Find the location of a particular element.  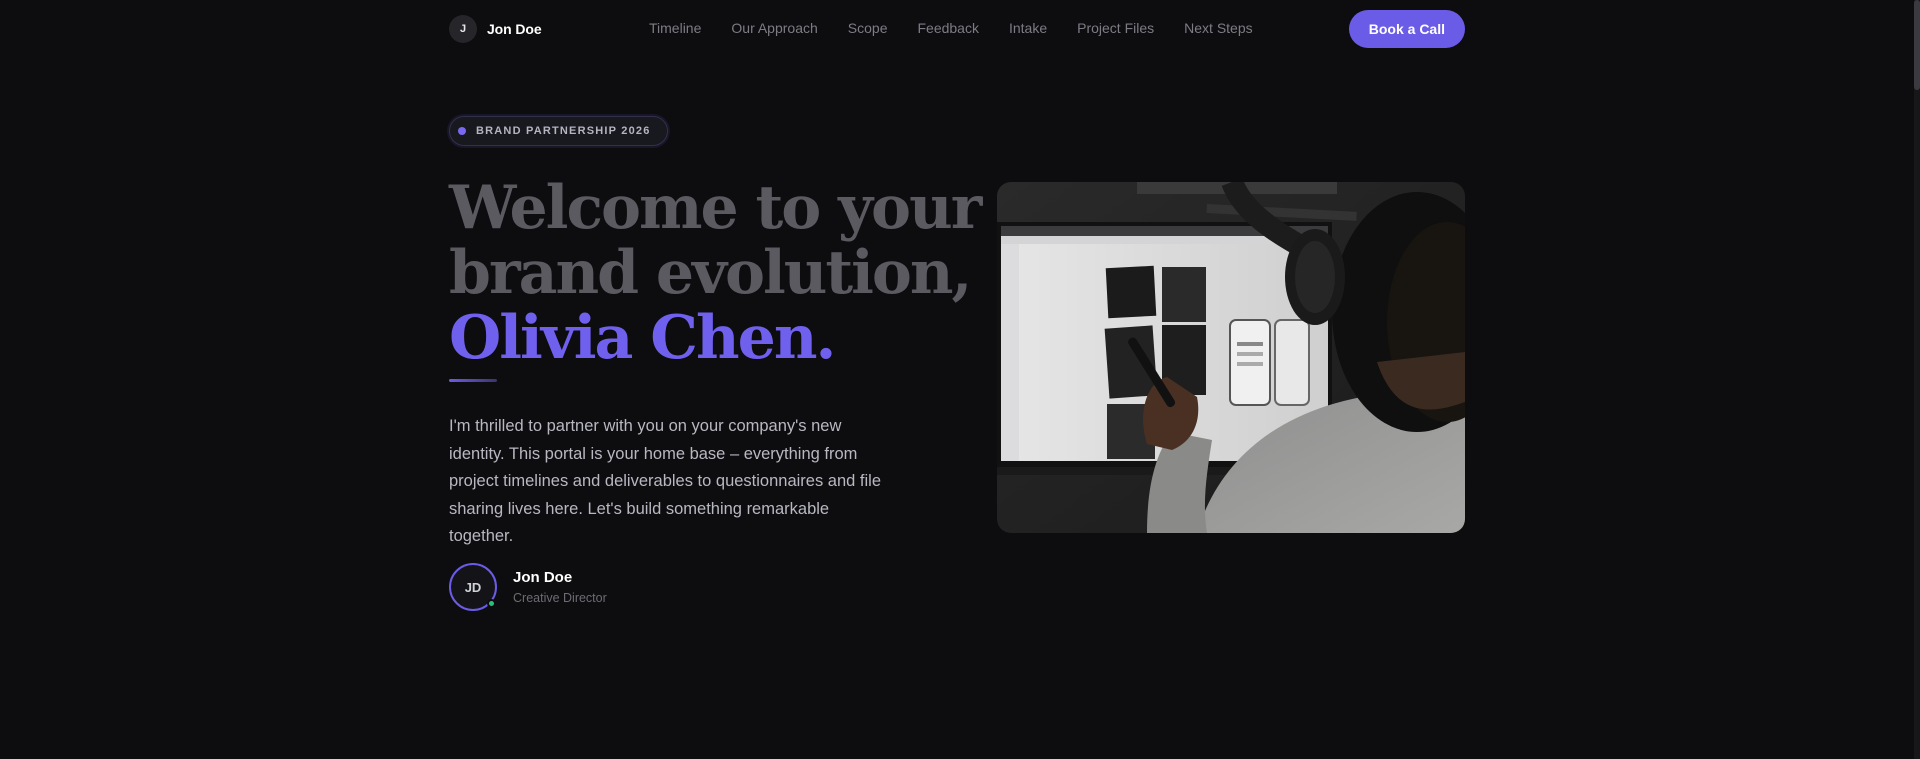

author-card: JD Jon Doe Creative Director is located at coordinates (528, 587).